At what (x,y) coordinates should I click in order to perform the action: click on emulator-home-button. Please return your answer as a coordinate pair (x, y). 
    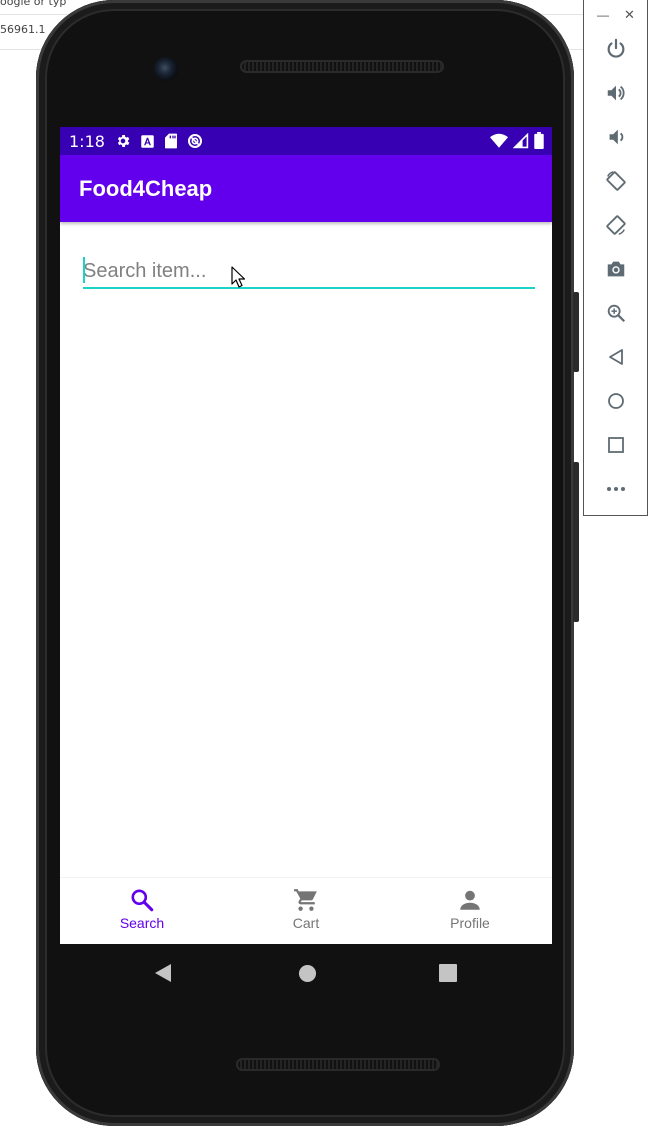
    Looking at the image, I should click on (616, 401).